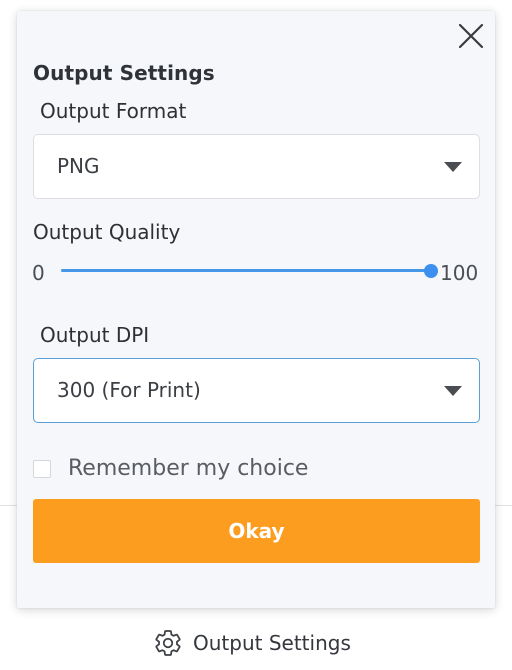 The image size is (512, 670). What do you see at coordinates (113, 111) in the screenshot?
I see `output-format-label: Output Format` at bounding box center [113, 111].